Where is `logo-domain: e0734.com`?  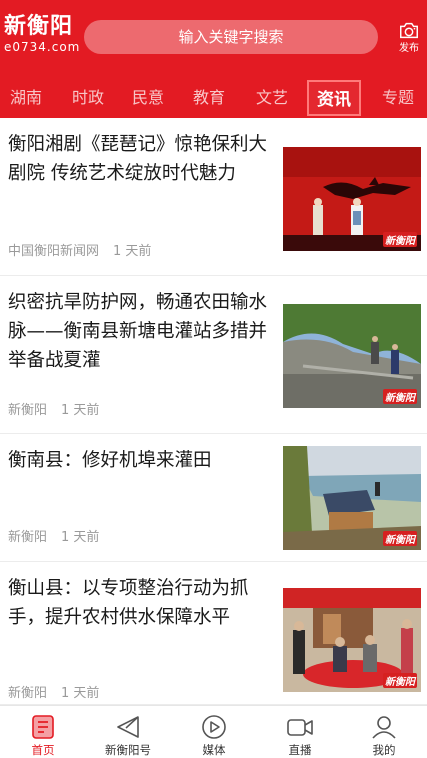 logo-domain: e0734.com is located at coordinates (42, 47).